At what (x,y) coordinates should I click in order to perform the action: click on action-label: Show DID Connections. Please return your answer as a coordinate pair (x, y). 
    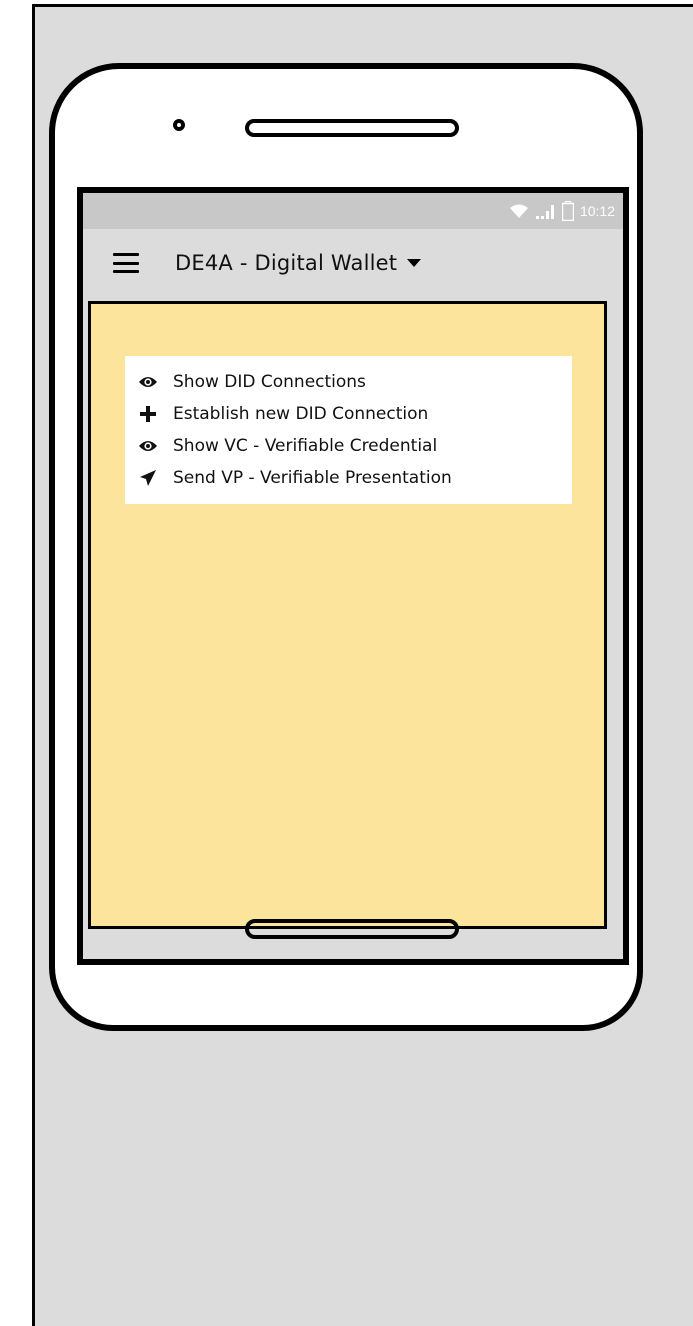
    Looking at the image, I should click on (269, 382).